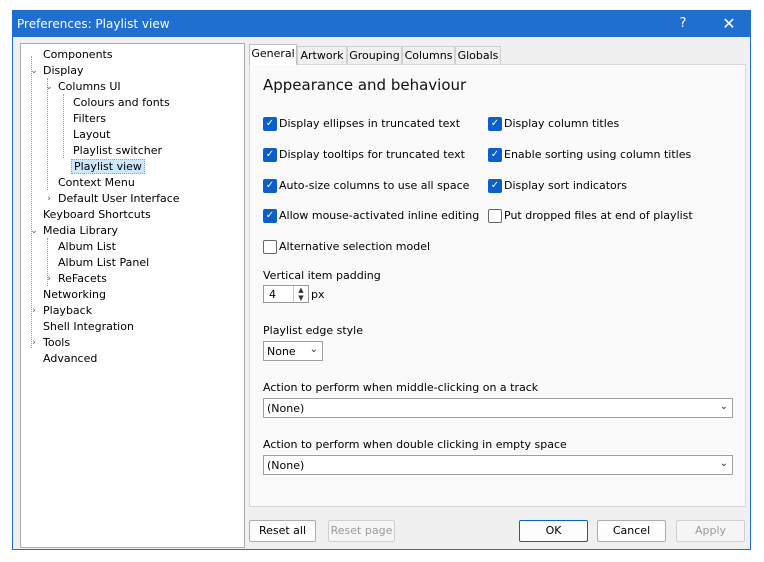  What do you see at coordinates (82, 278) in the screenshot?
I see `tree-item-label: ReFacets` at bounding box center [82, 278].